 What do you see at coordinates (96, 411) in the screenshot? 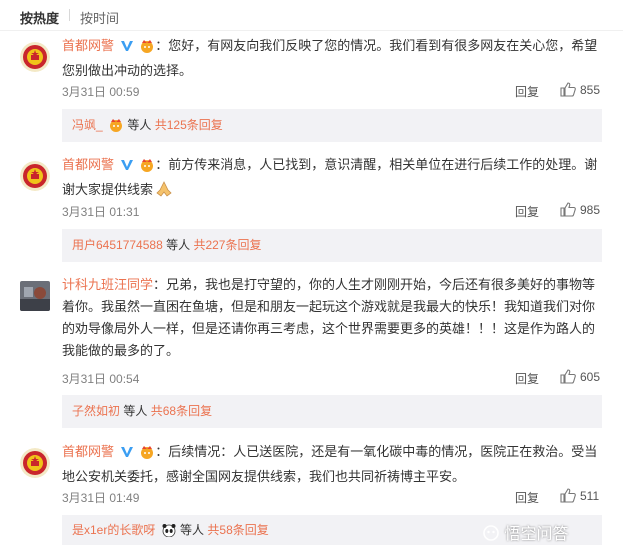
I see `sub-reply-user: 子然如初` at bounding box center [96, 411].